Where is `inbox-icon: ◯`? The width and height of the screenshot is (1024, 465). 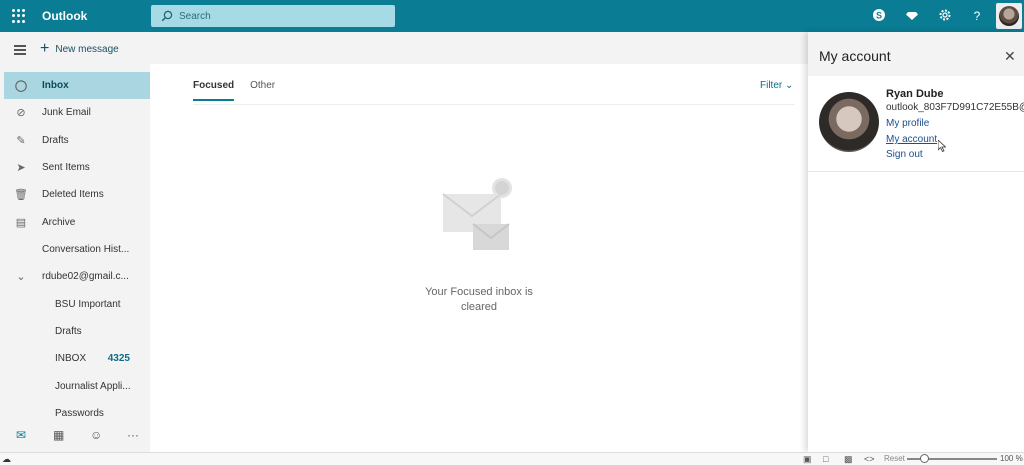 inbox-icon: ◯ is located at coordinates (21, 86).